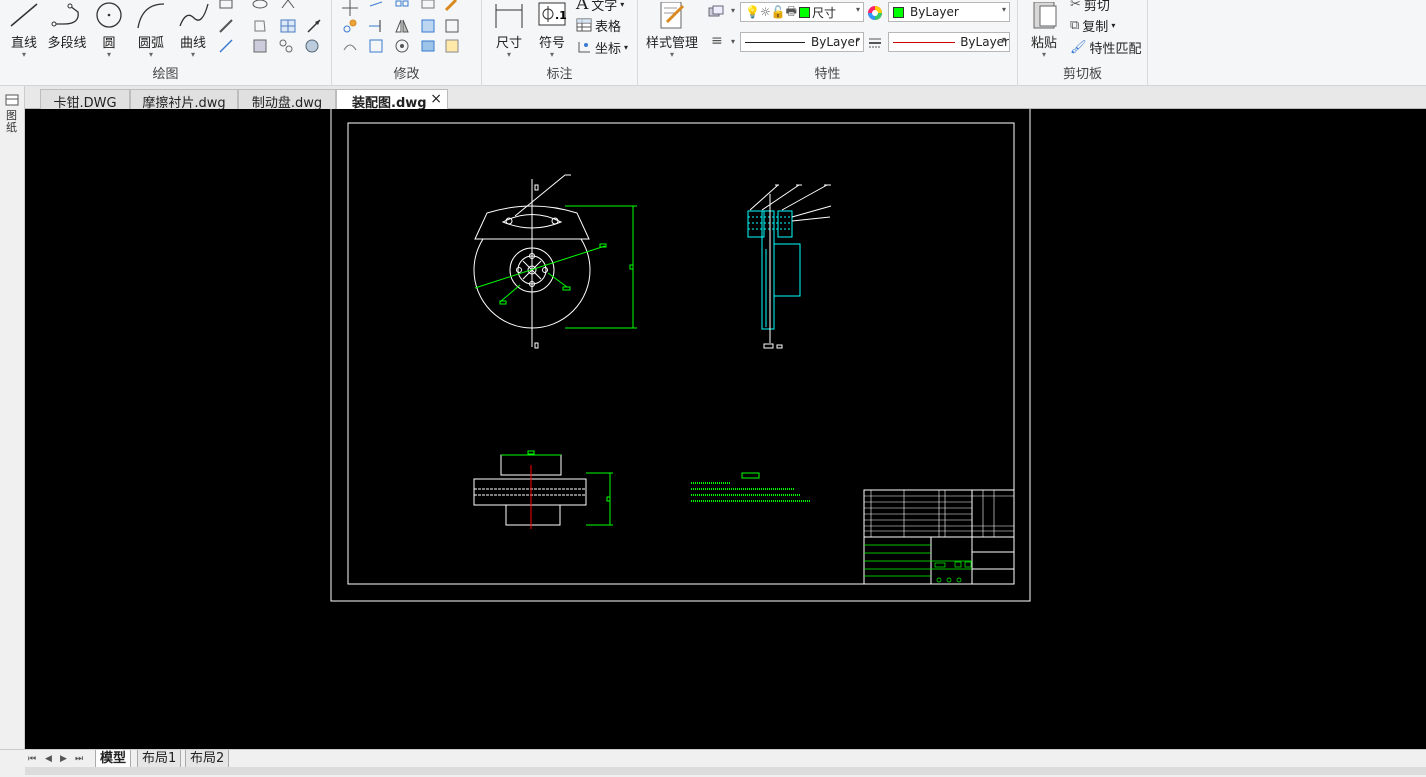 The height and width of the screenshot is (777, 1426). I want to click on draw-group-title: 绘图, so click(165, 74).